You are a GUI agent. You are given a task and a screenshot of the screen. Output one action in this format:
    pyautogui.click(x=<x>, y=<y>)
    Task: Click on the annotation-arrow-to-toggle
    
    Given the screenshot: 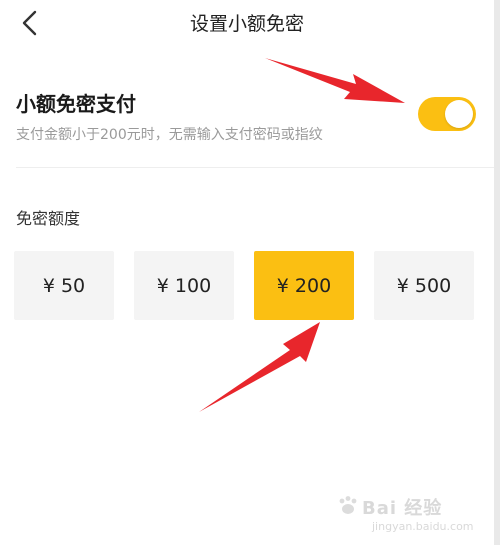 What is the action you would take?
    pyautogui.click(x=335, y=80)
    